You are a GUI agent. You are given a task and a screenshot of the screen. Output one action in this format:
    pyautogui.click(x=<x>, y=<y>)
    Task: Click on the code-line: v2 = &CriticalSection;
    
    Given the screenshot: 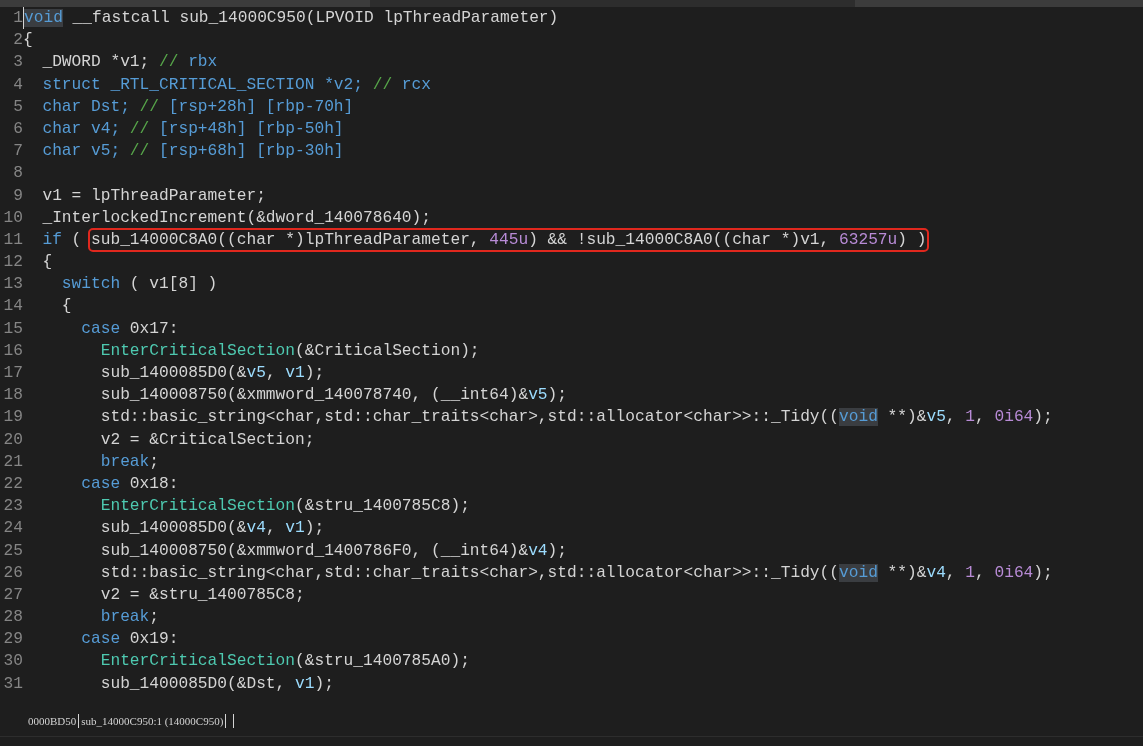 What is the action you would take?
    pyautogui.click(x=207, y=440)
    